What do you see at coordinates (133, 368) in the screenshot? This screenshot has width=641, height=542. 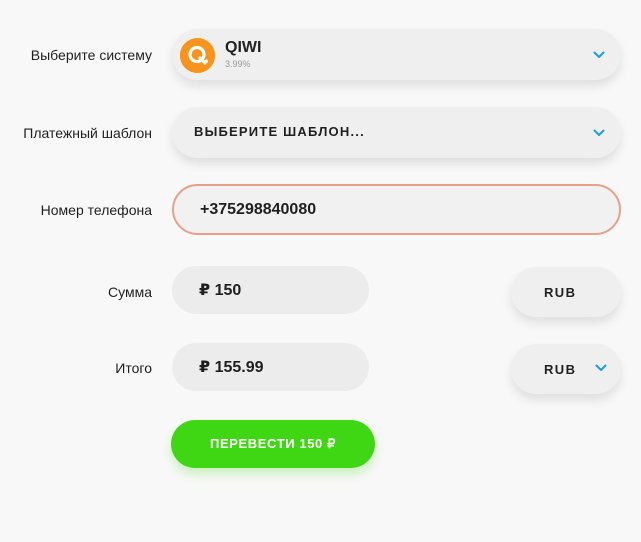 I see `total-label: Итого` at bounding box center [133, 368].